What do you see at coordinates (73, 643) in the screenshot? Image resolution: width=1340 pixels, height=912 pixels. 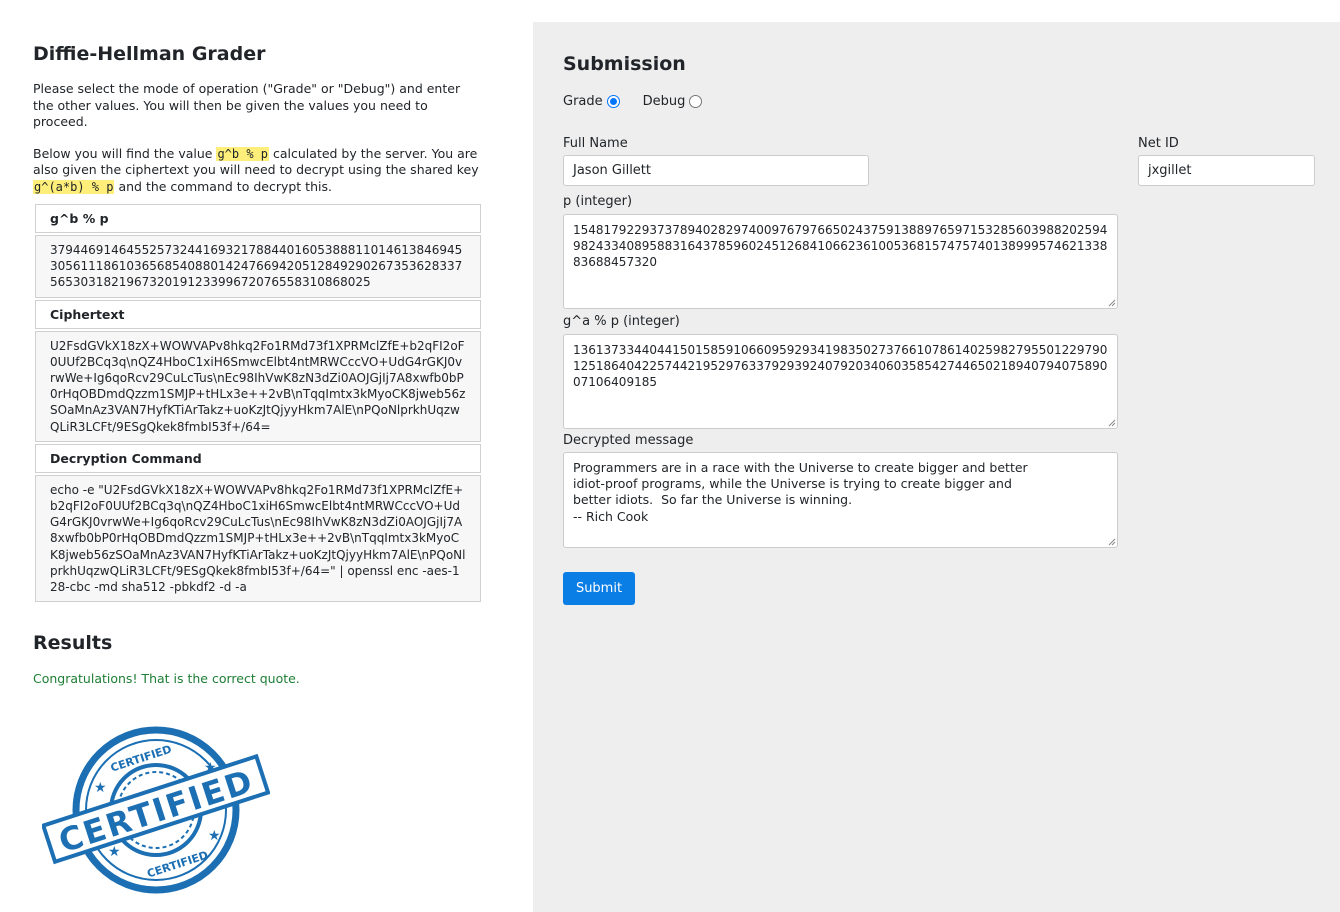 I see `results-title: Results` at bounding box center [73, 643].